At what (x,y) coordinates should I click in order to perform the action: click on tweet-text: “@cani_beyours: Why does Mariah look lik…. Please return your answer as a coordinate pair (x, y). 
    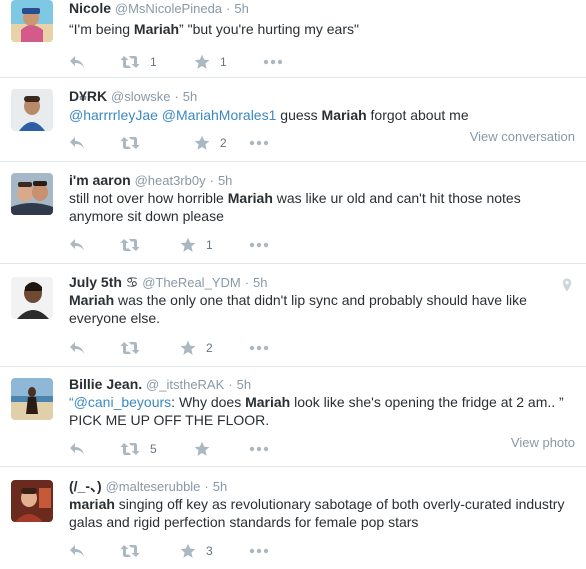
    Looking at the image, I should click on (316, 411).